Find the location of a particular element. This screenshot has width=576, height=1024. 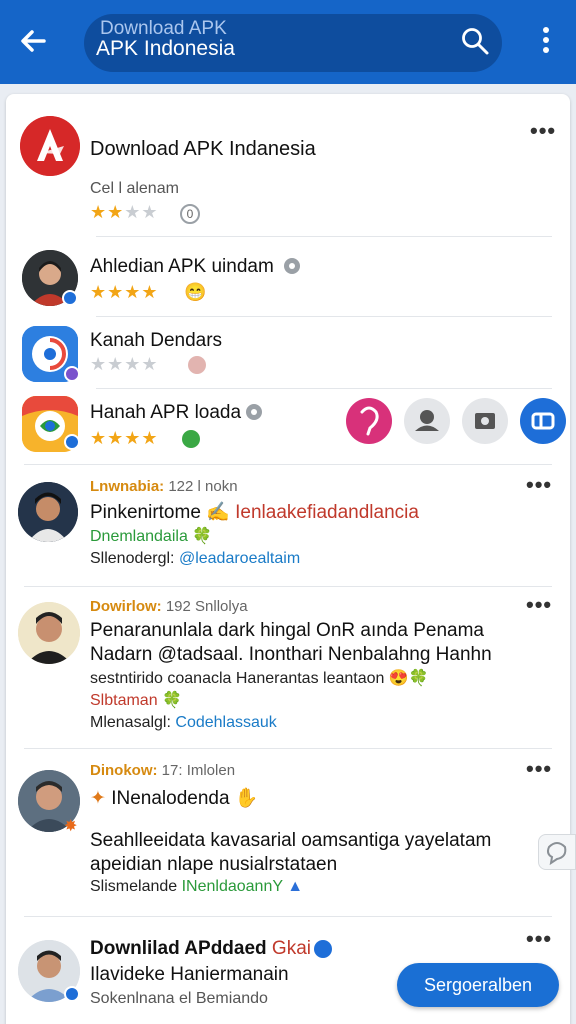

heart-action-button is located at coordinates (369, 421).